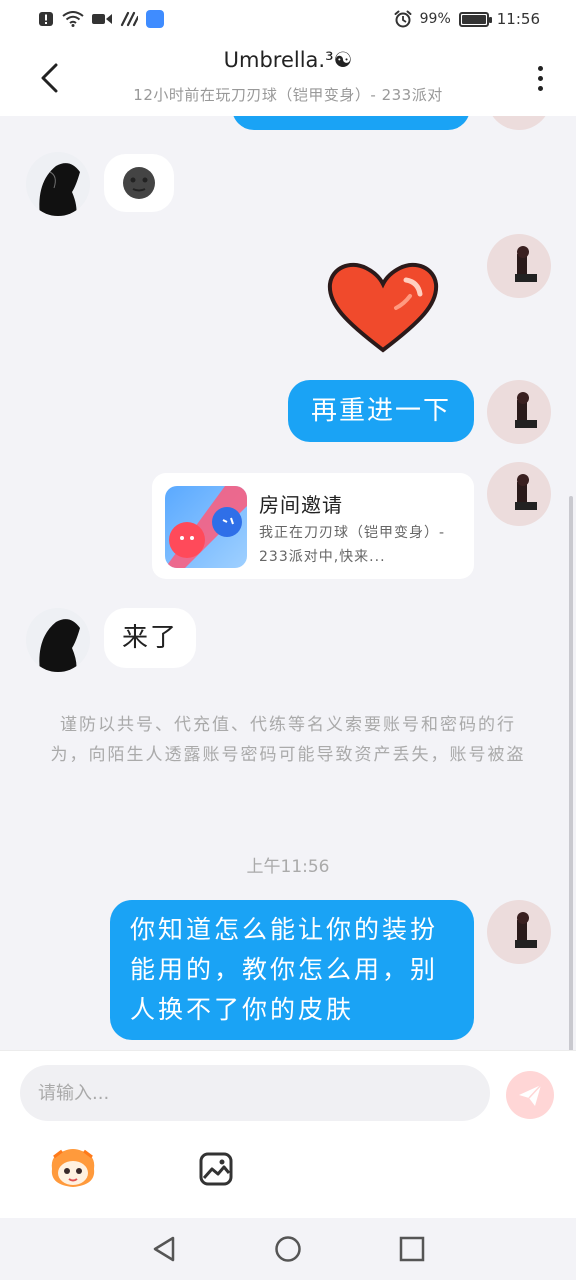  Describe the element at coordinates (288, 95) in the screenshot. I see `contact-status: 12小时前在玩刀刃球（铠甲变身）- 233派对` at that location.